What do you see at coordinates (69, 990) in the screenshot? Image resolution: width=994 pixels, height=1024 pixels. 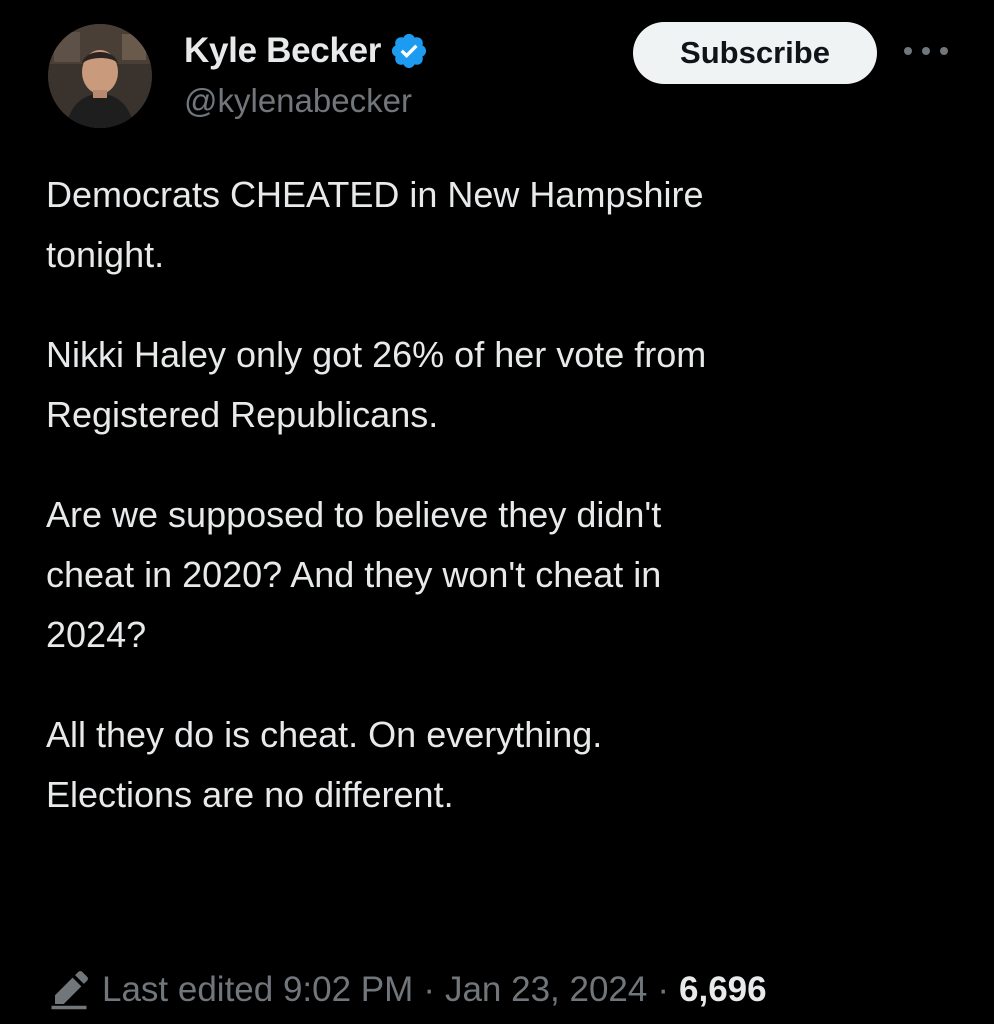 I see `pencil-edit-icon` at bounding box center [69, 990].